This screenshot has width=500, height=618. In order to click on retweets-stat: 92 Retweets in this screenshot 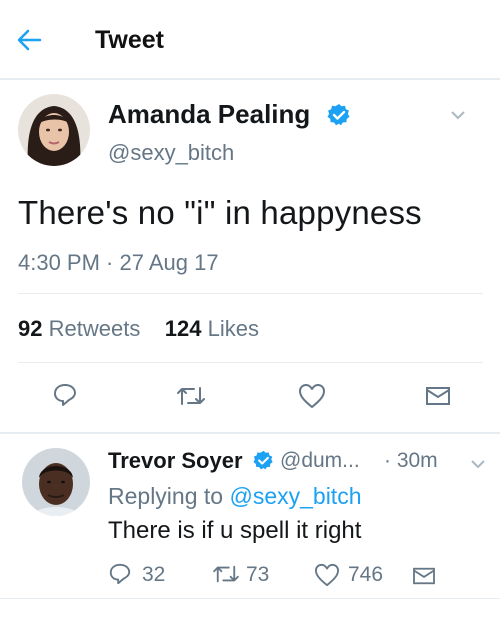, I will do `click(79, 328)`.